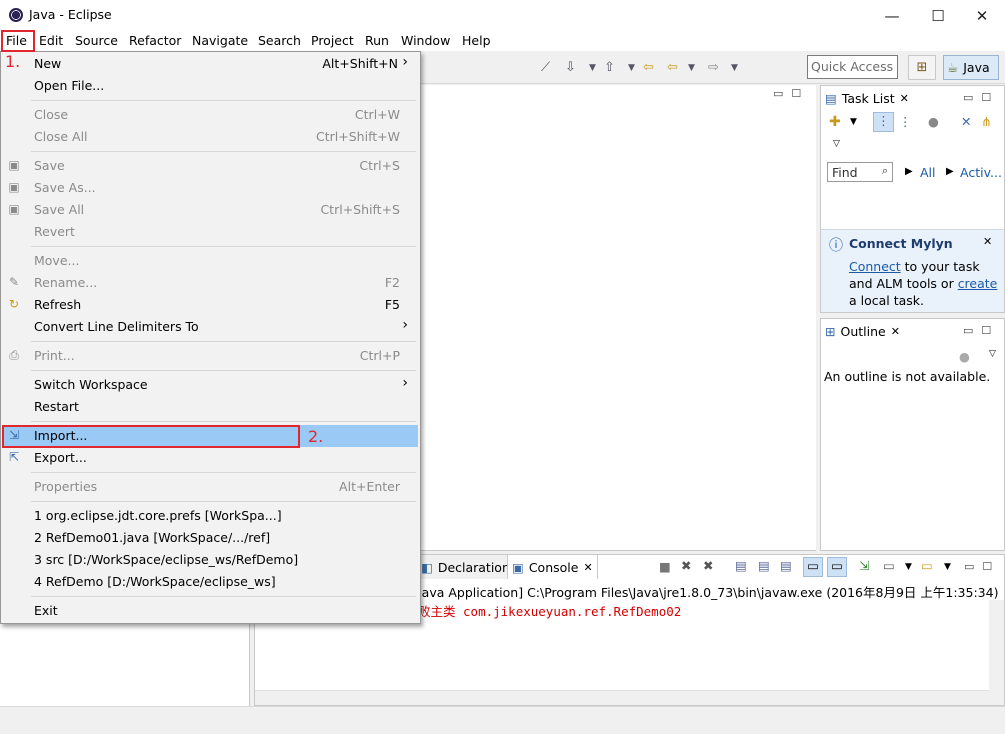  Describe the element at coordinates (665, 566) in the screenshot. I see `terminate-icon: ■` at that location.